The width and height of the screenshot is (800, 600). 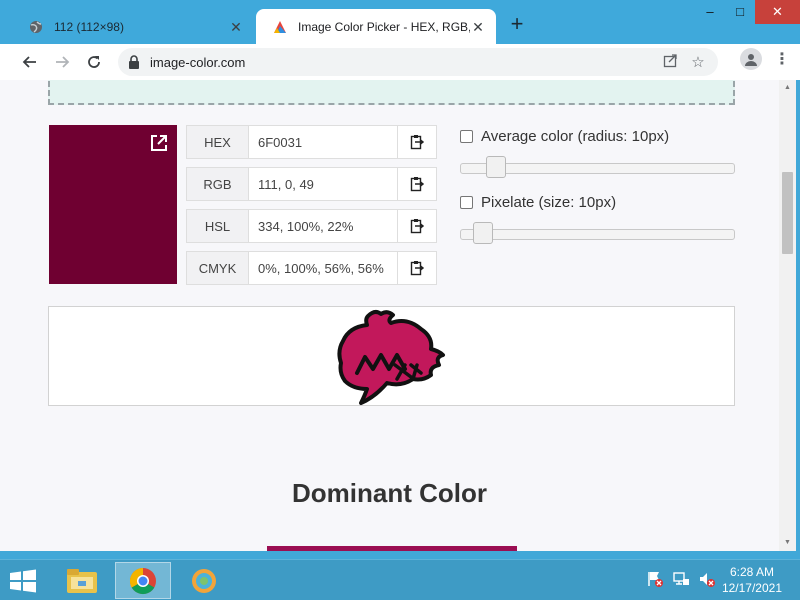 What do you see at coordinates (204, 580) in the screenshot?
I see `app-icon` at bounding box center [204, 580].